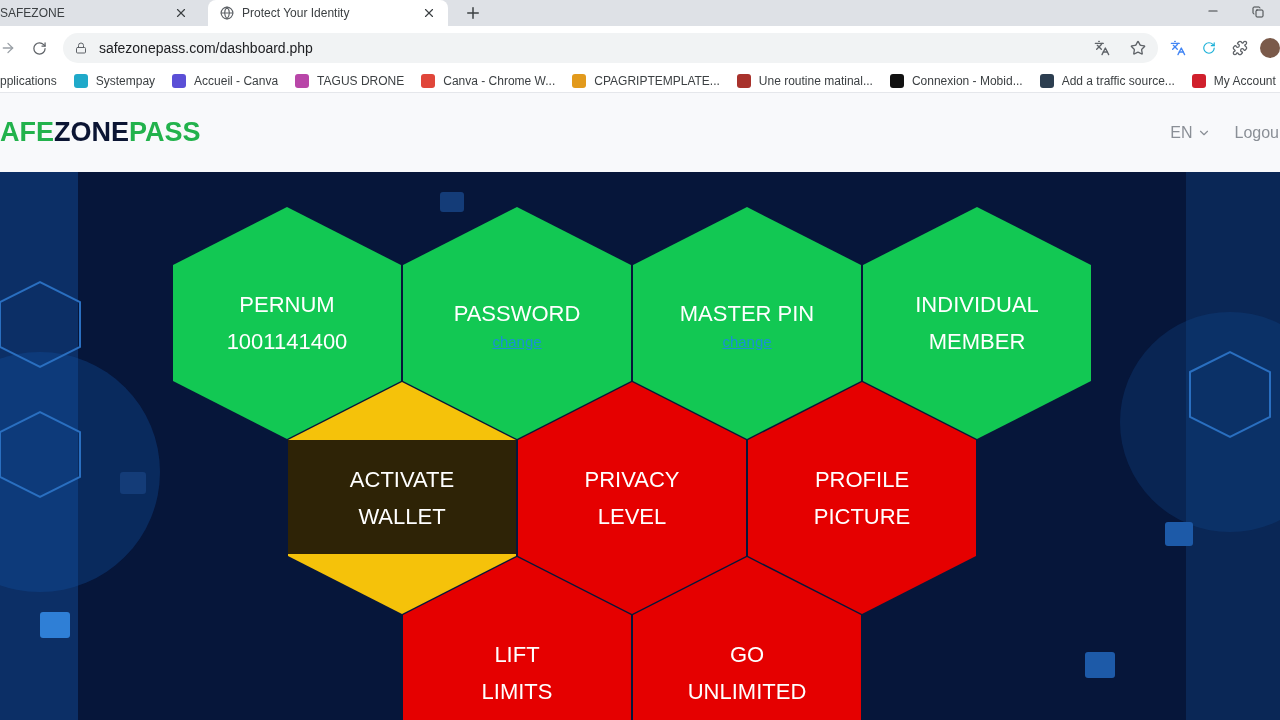 The width and height of the screenshot is (1280, 720). Describe the element at coordinates (747, 313) in the screenshot. I see `tile-label: MASTER PIN` at that location.